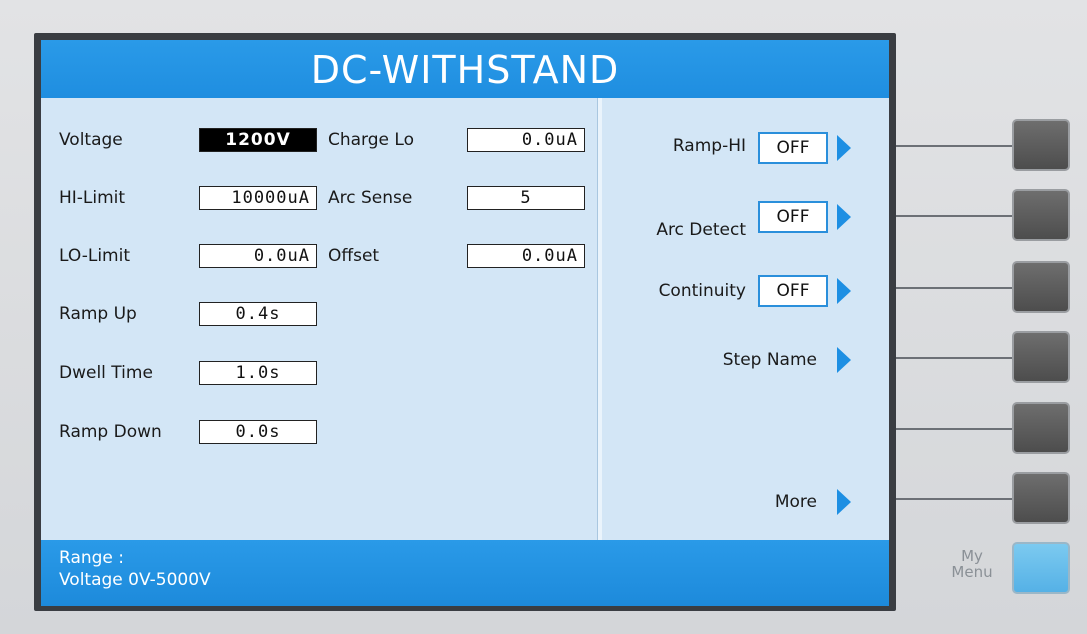 The width and height of the screenshot is (1087, 634). I want to click on offset-field: 0.0uA, so click(526, 256).